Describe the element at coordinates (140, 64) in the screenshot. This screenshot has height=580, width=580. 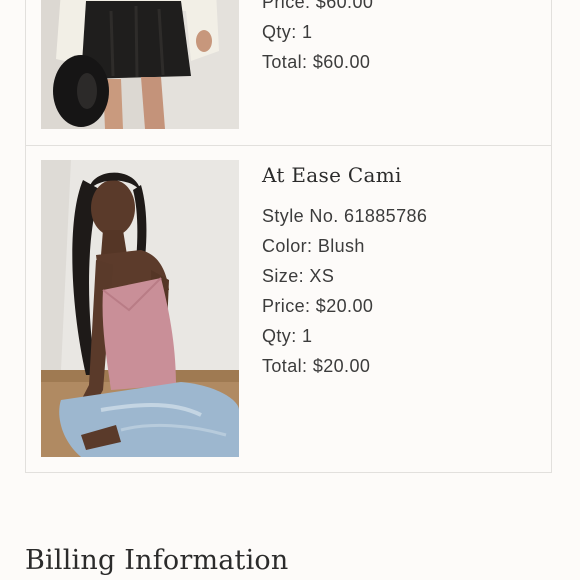
I see `product-image` at that location.